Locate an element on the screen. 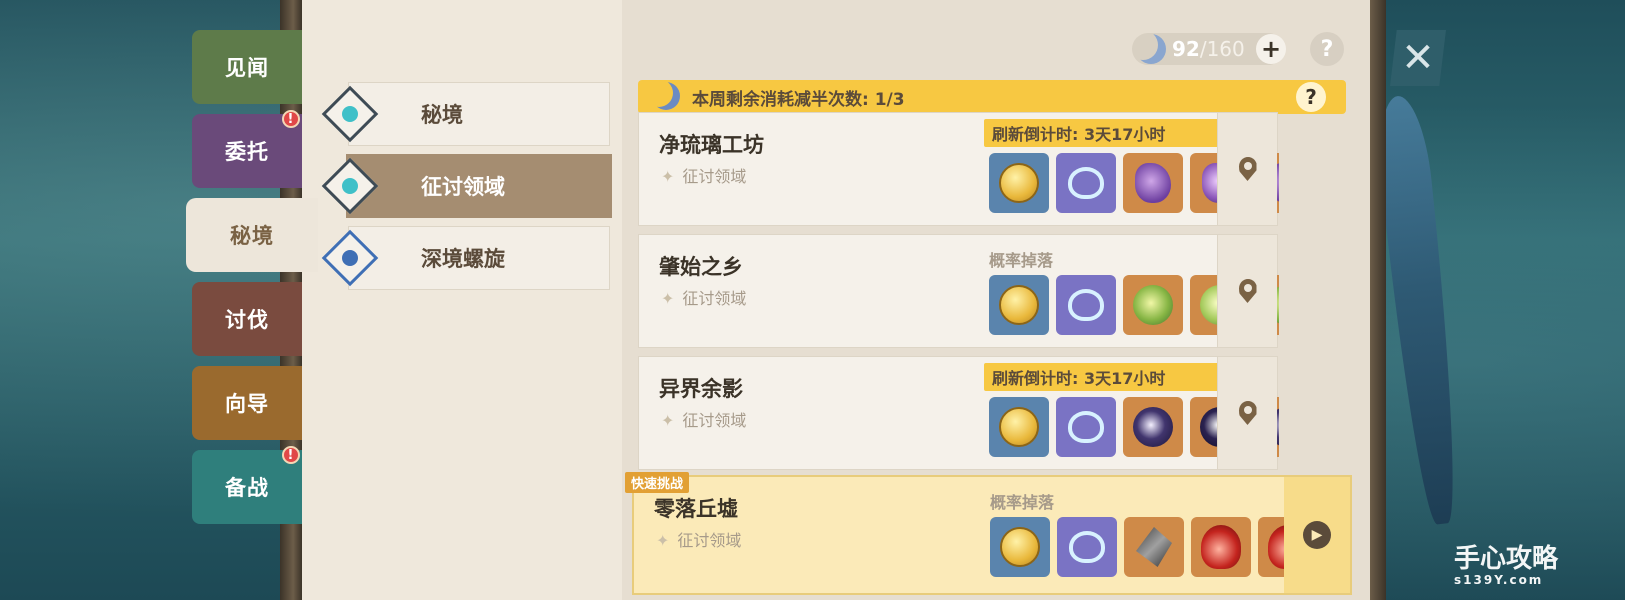  domain-row-quick-challenge: 零落丘墟 ✦ 征讨领域 概率掉落 ▶ is located at coordinates (992, 535).